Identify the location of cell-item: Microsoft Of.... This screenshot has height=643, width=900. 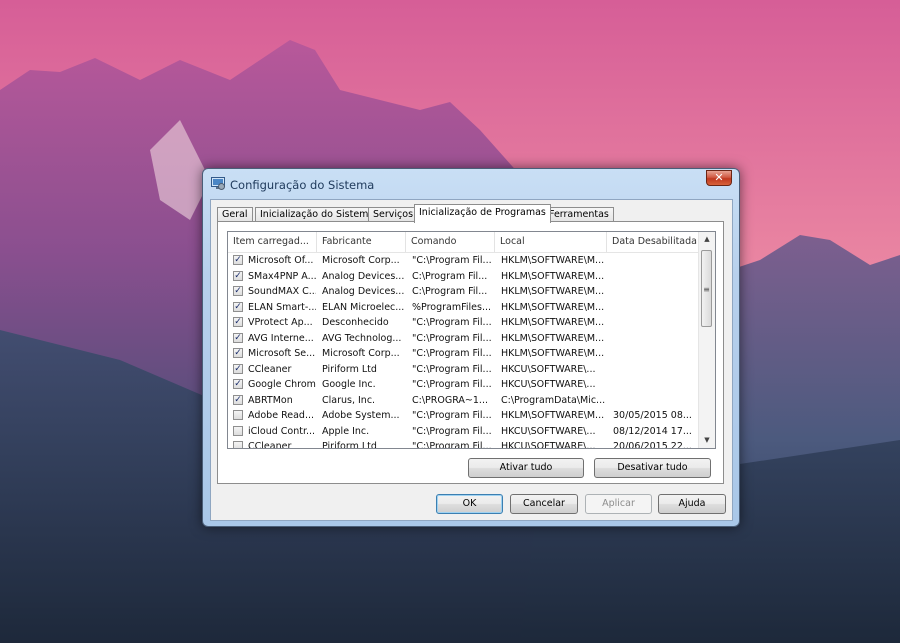
(281, 260).